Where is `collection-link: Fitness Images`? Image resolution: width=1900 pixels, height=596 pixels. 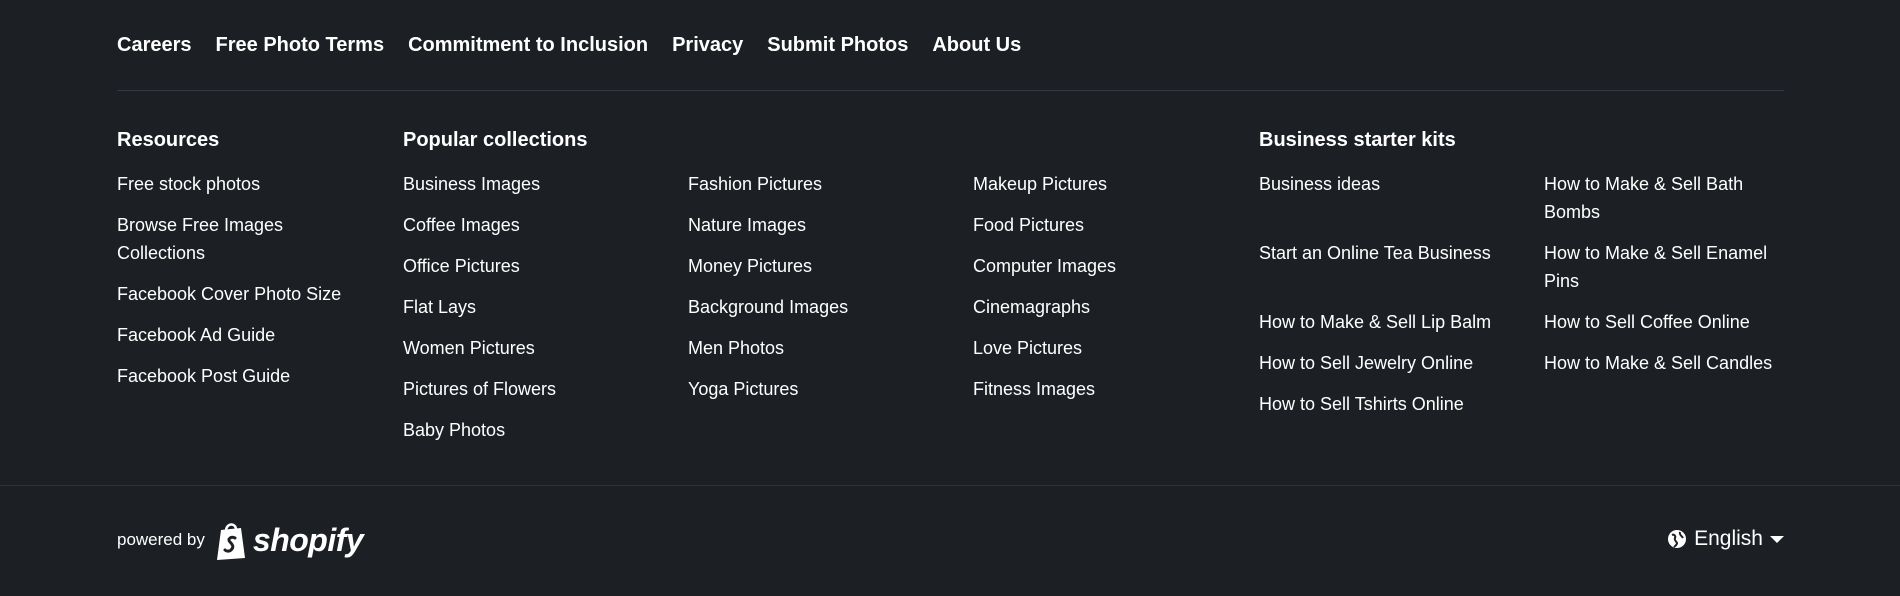
collection-link: Fitness Images is located at coordinates (1108, 389).